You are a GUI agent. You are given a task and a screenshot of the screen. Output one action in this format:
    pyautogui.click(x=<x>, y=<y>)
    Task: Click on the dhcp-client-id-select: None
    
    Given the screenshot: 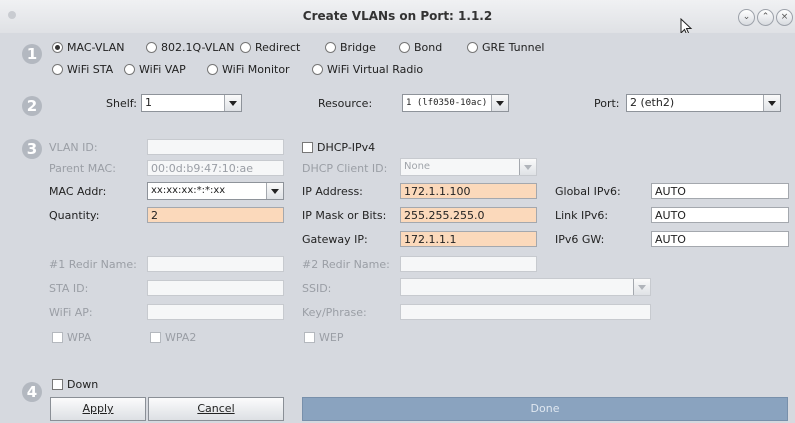 What is the action you would take?
    pyautogui.click(x=468, y=167)
    